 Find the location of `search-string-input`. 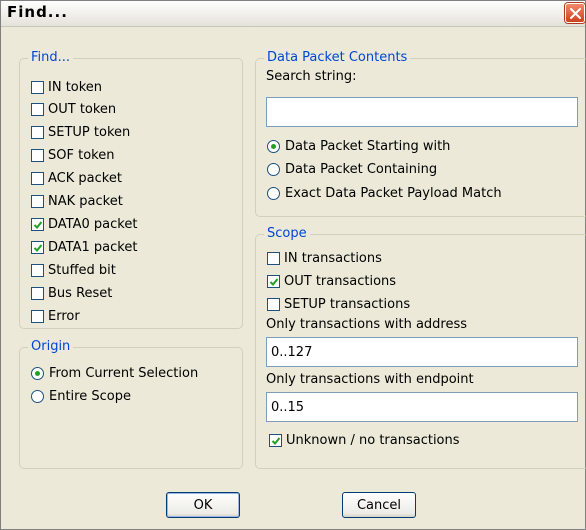

search-string-input is located at coordinates (422, 112).